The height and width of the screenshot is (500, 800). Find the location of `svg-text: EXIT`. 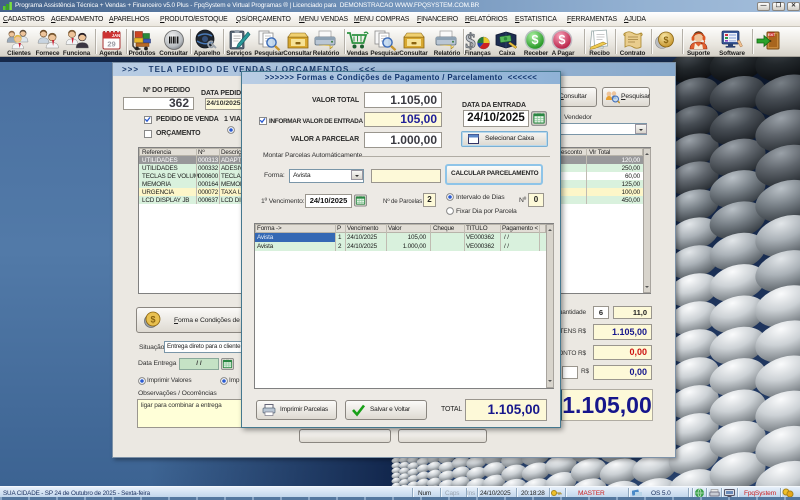

svg-text: EXIT is located at coordinates (771, 34).